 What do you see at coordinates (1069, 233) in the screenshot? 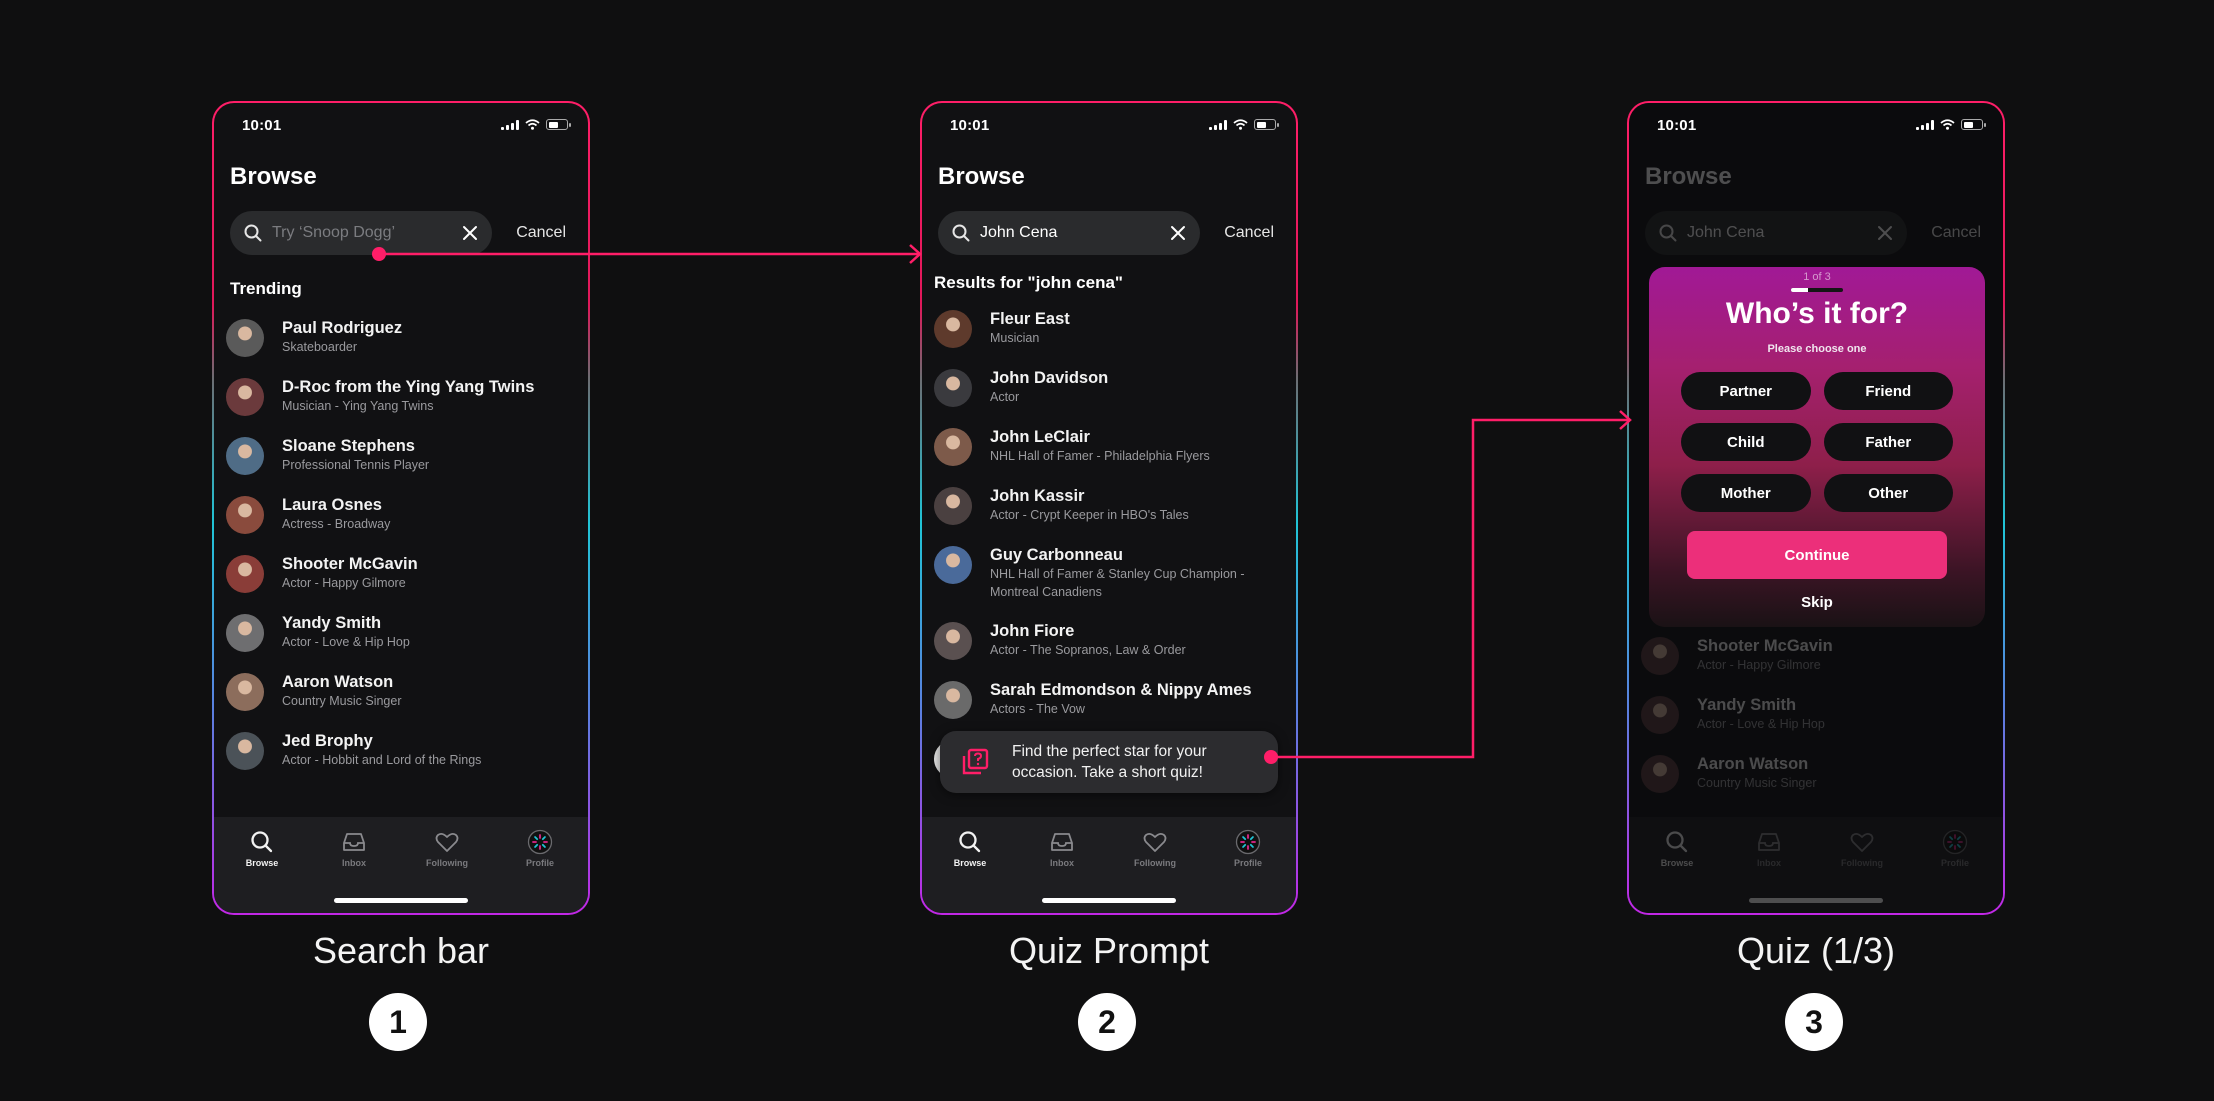
I see `search-input: John Cena` at bounding box center [1069, 233].